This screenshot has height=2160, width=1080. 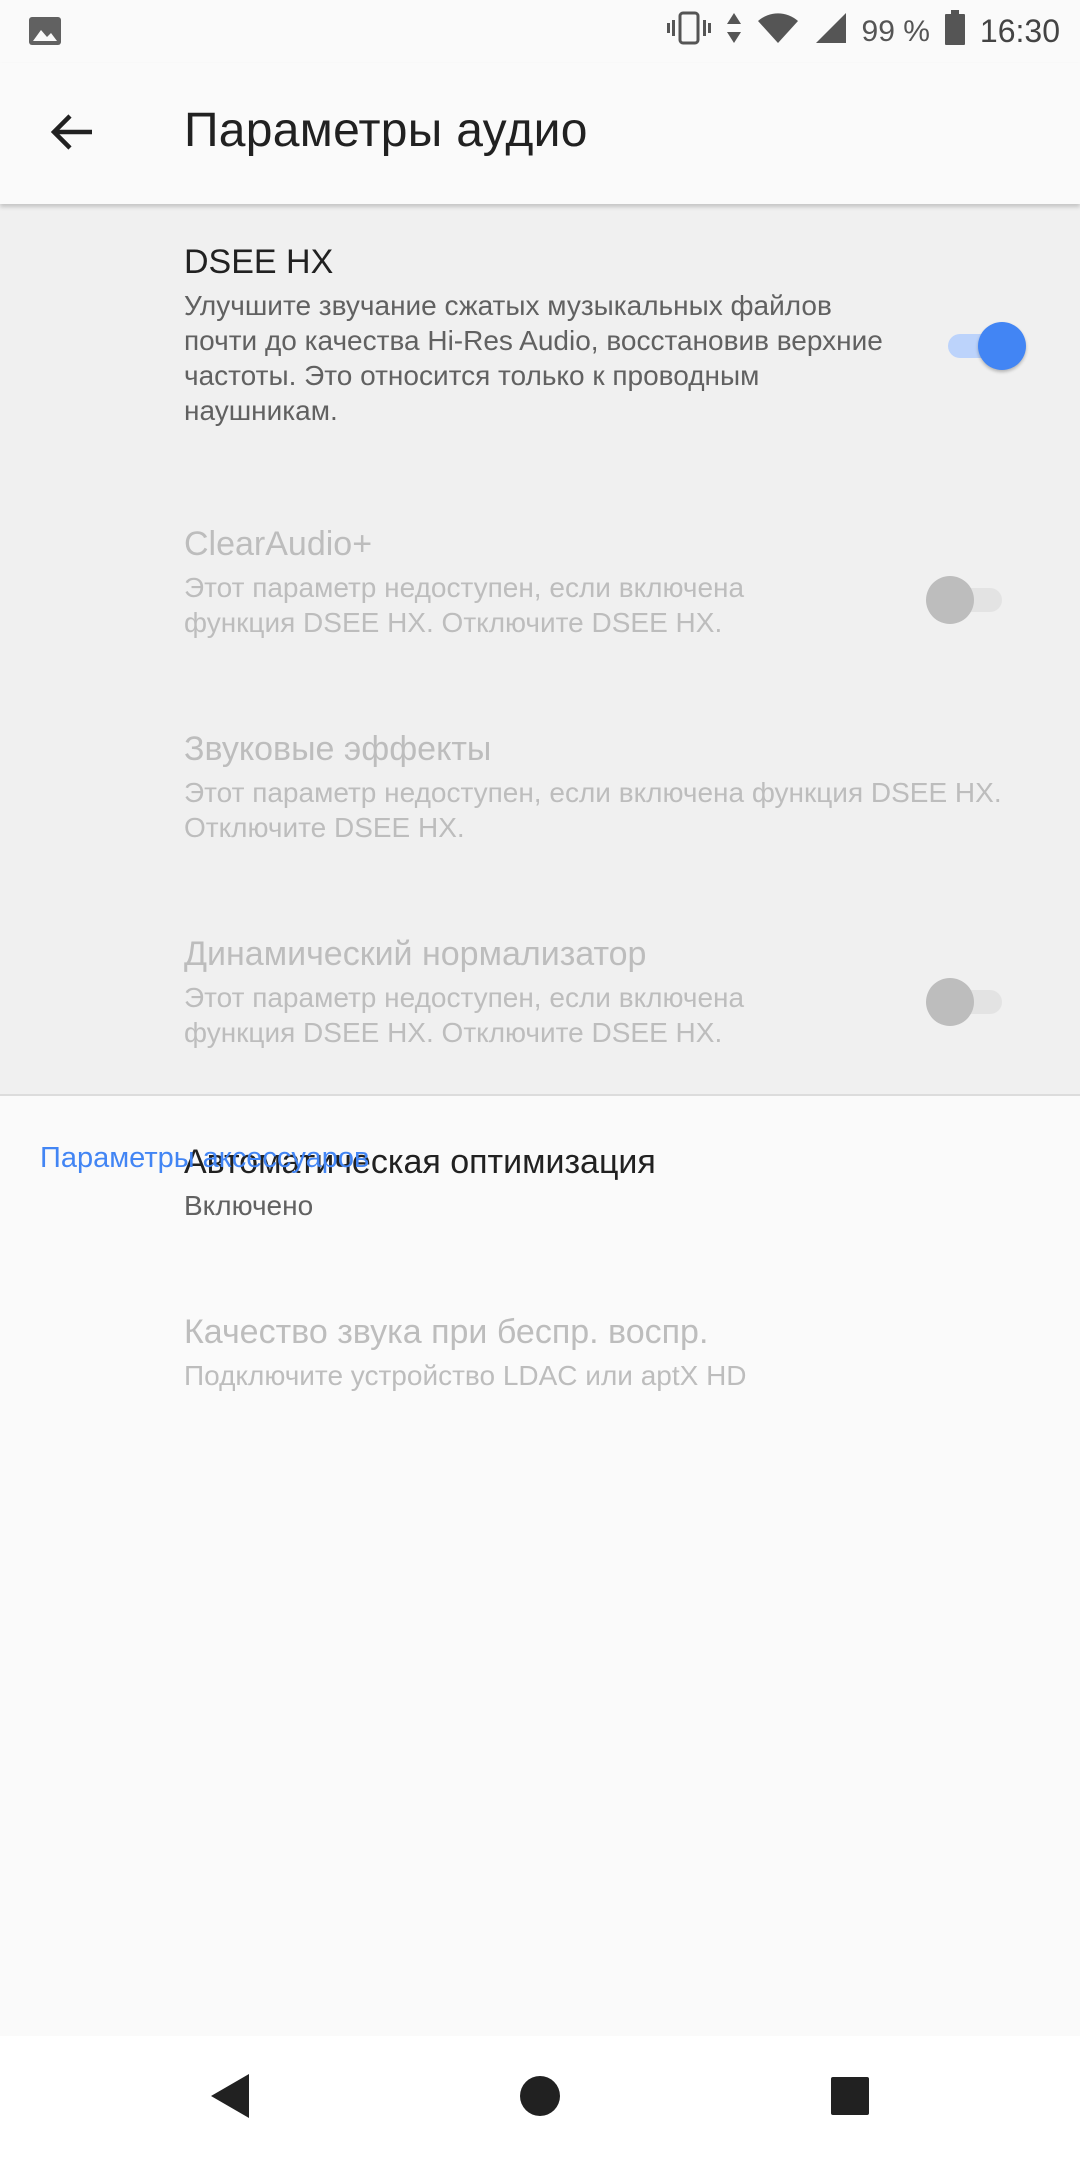 What do you see at coordinates (778, 32) in the screenshot?
I see `wifi-icon` at bounding box center [778, 32].